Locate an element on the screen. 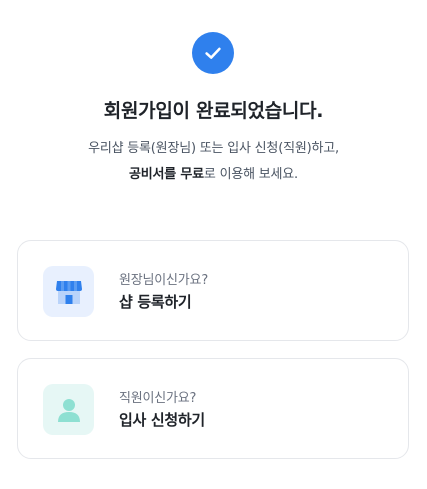 The image size is (427, 489). description-line-1: 우리샵 등록(원장님) 또는 입사 신청(직원)하고, is located at coordinates (213, 148).